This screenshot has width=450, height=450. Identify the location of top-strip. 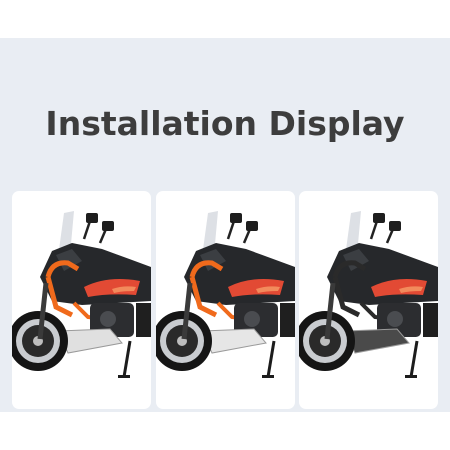
(225, 19).